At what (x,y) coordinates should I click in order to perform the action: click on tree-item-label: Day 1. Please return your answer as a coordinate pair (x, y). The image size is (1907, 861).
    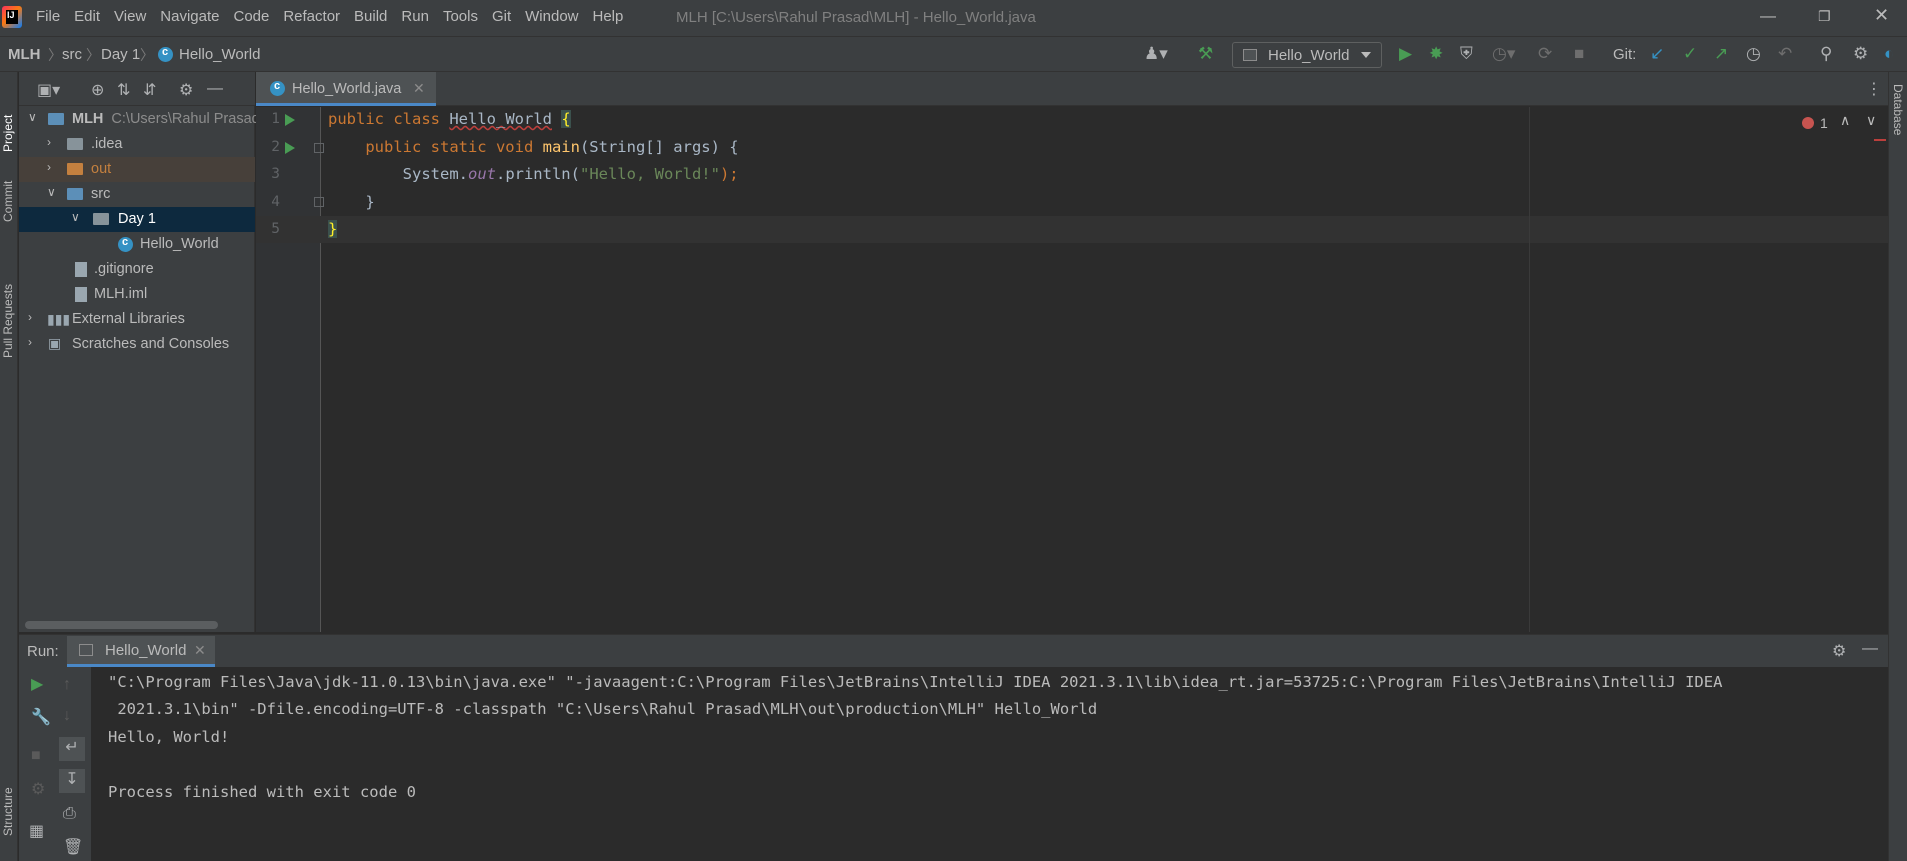
    Looking at the image, I should click on (137, 219).